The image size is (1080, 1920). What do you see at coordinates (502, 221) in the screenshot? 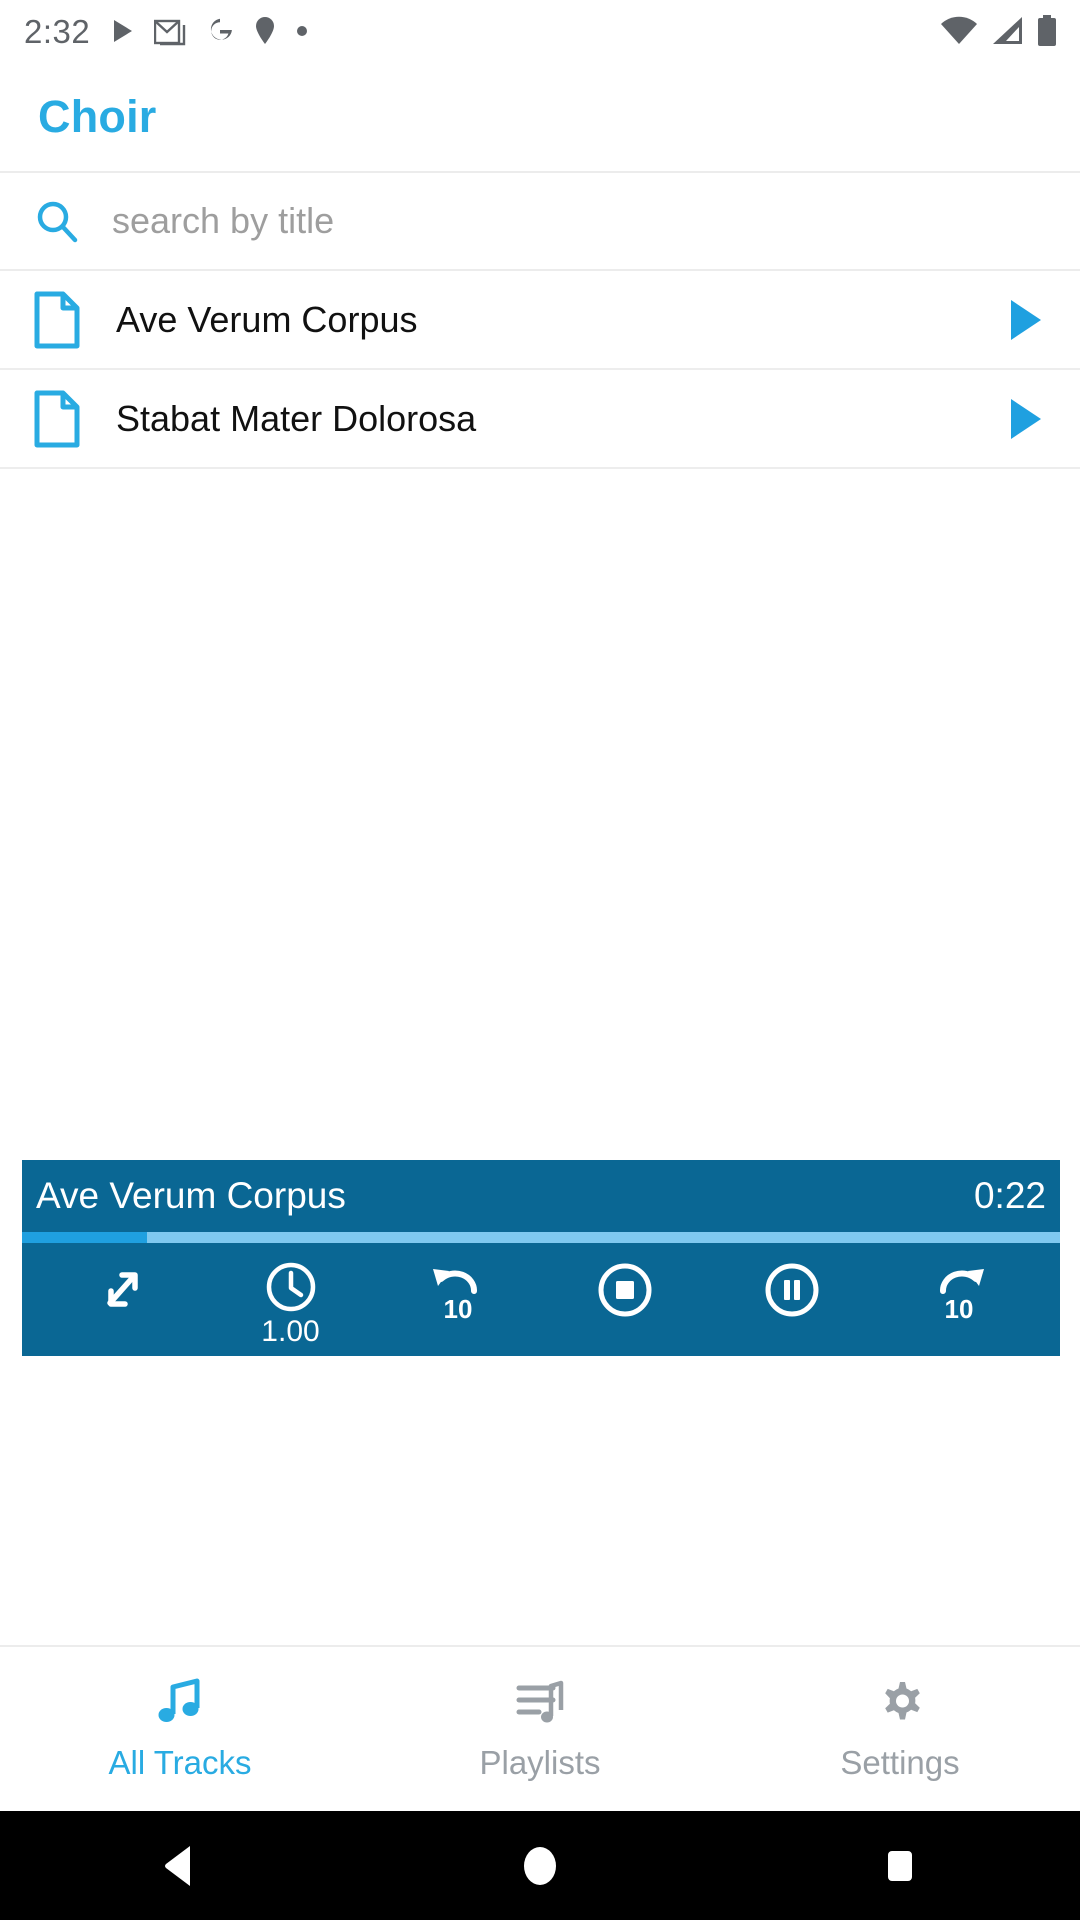
I see `search-input` at bounding box center [502, 221].